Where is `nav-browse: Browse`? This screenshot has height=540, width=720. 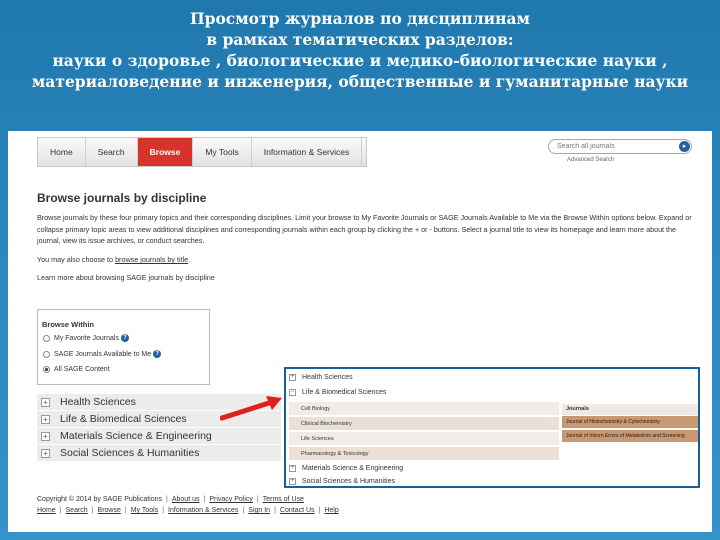 nav-browse: Browse is located at coordinates (165, 152).